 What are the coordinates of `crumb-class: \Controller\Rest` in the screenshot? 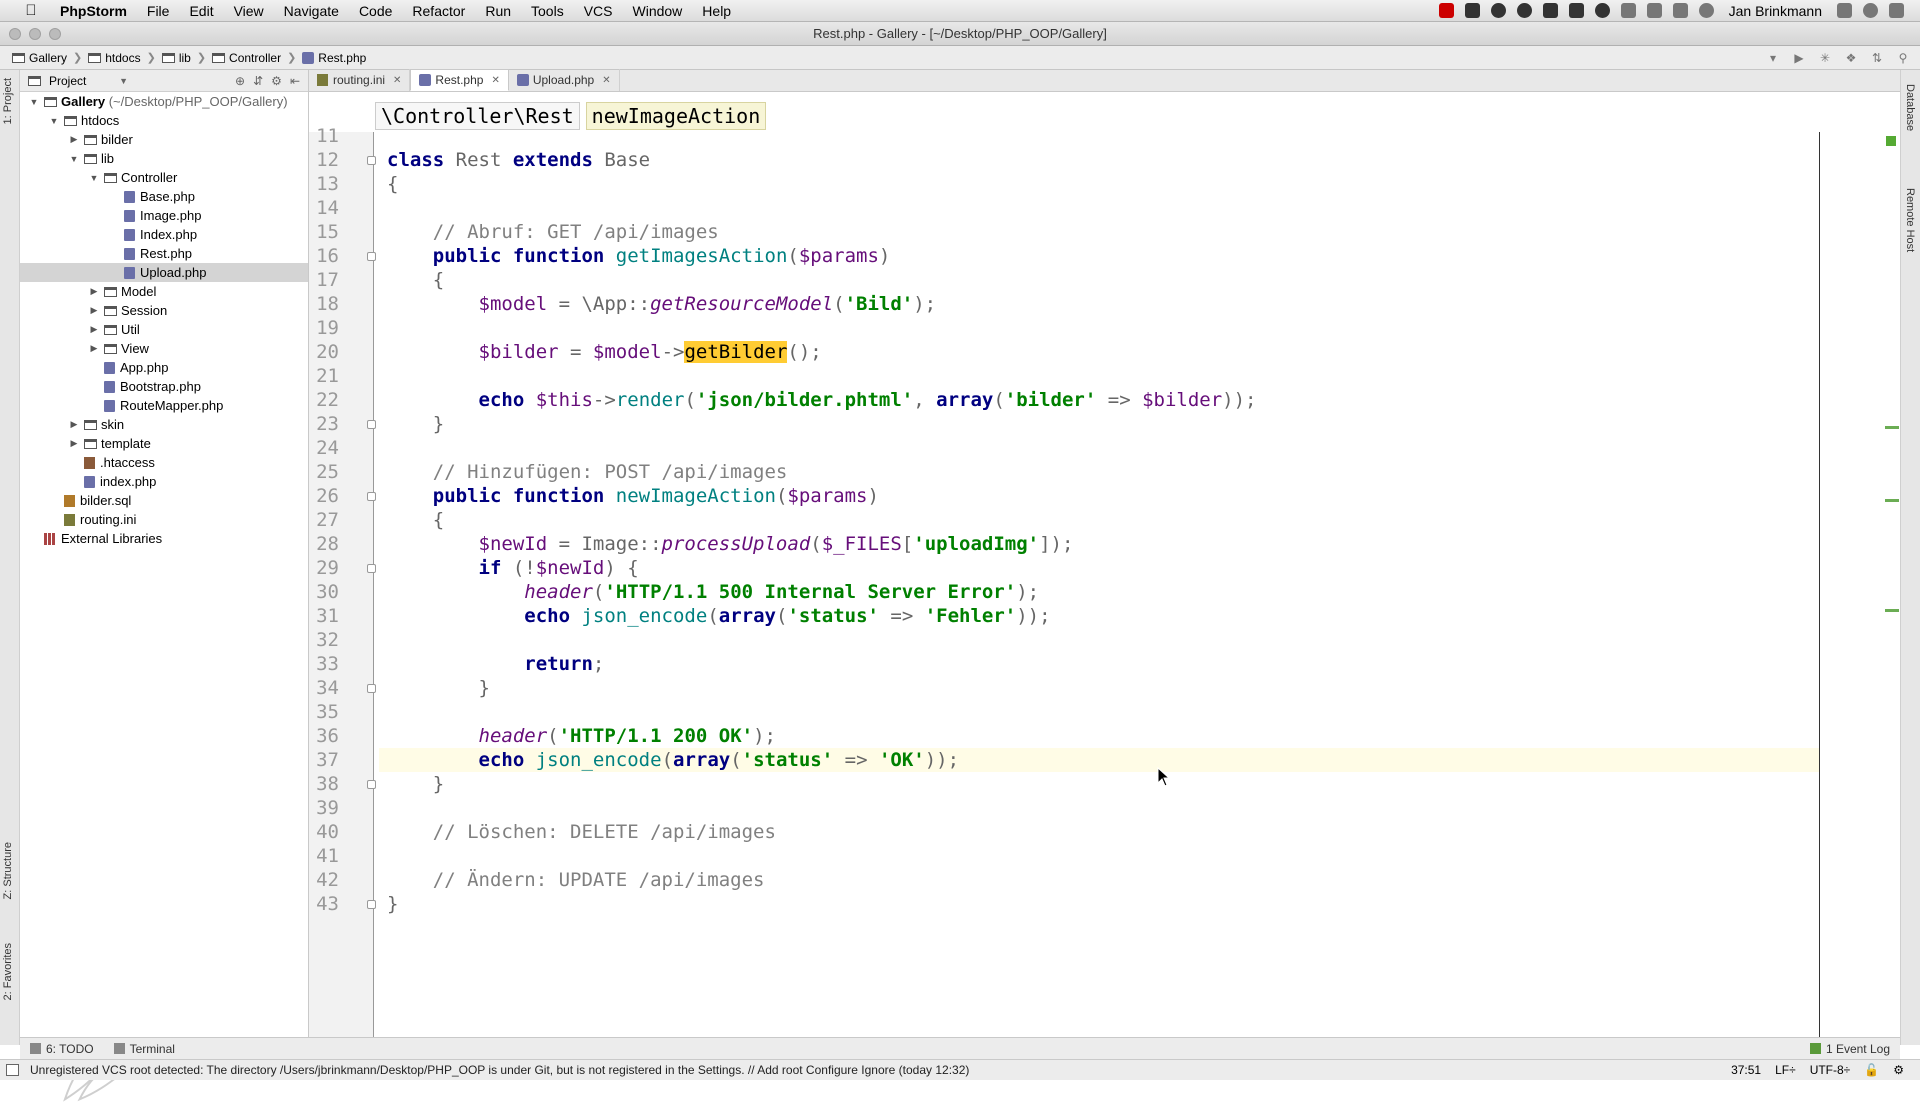 It's located at (477, 116).